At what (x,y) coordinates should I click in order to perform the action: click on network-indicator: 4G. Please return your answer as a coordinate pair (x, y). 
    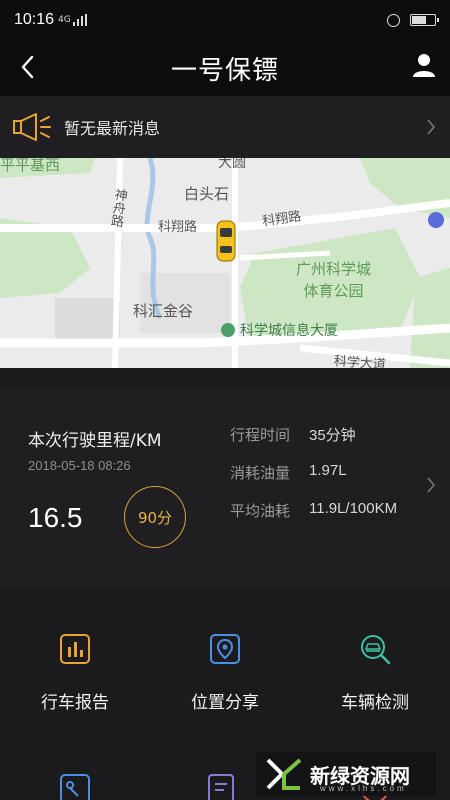
    Looking at the image, I should click on (64, 20).